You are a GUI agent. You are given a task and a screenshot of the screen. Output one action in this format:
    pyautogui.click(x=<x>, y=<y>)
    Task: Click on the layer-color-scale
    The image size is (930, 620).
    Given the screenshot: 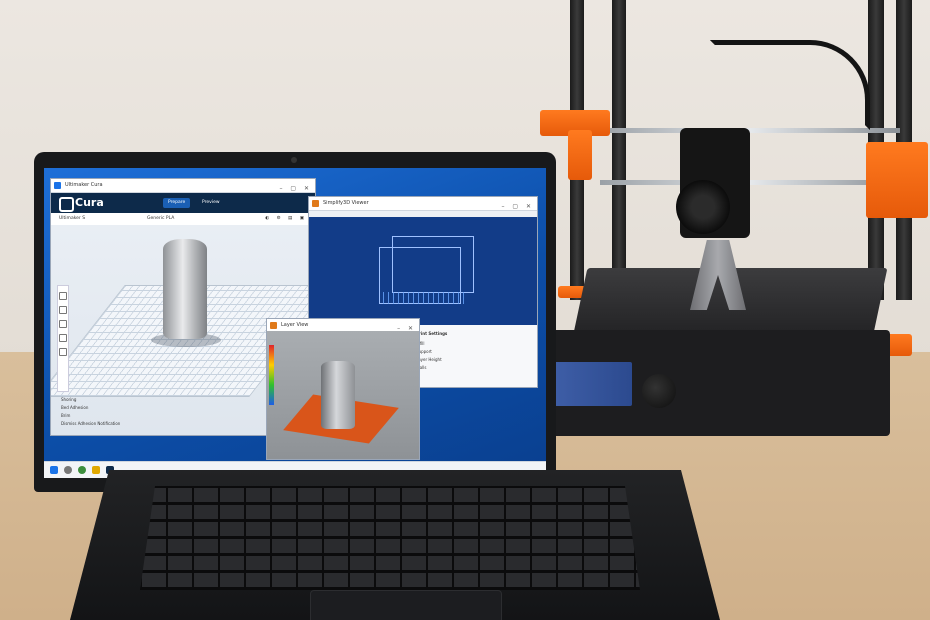 What is the action you would take?
    pyautogui.click(x=271, y=375)
    